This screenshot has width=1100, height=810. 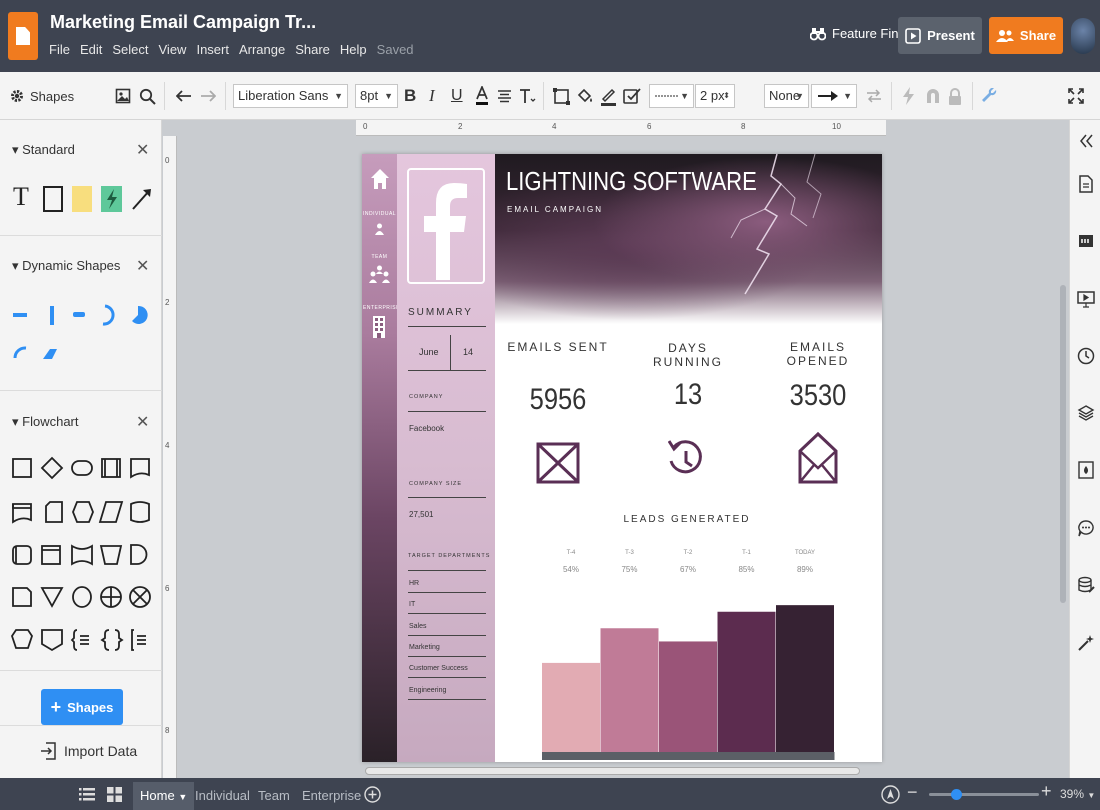 What do you see at coordinates (222, 796) in the screenshot?
I see `tab-individual: Individual` at bounding box center [222, 796].